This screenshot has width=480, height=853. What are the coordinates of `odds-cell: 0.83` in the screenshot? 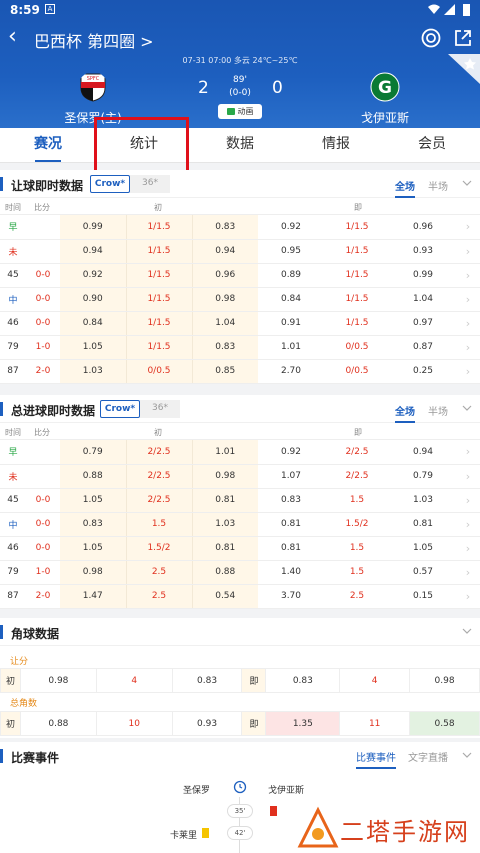 It's located at (225, 227).